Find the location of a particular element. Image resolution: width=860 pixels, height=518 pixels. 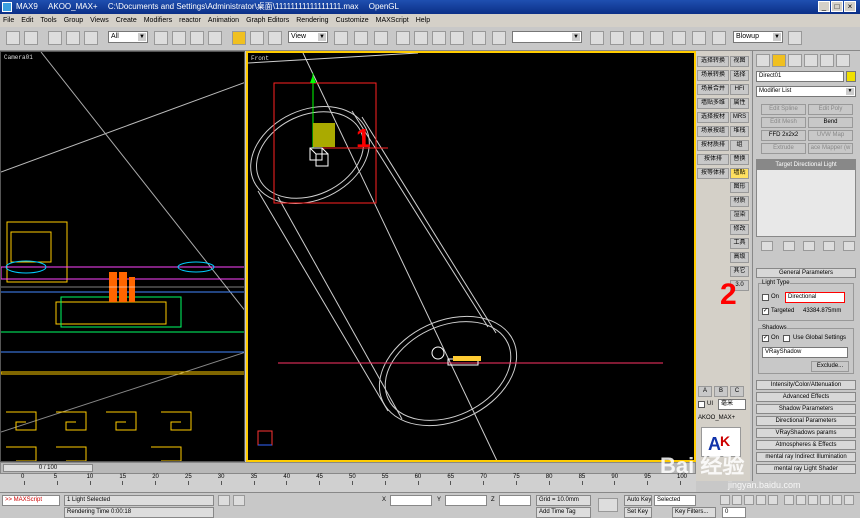

plugin-left-btn-3: 墙贴多维 is located at coordinates (713, 103).